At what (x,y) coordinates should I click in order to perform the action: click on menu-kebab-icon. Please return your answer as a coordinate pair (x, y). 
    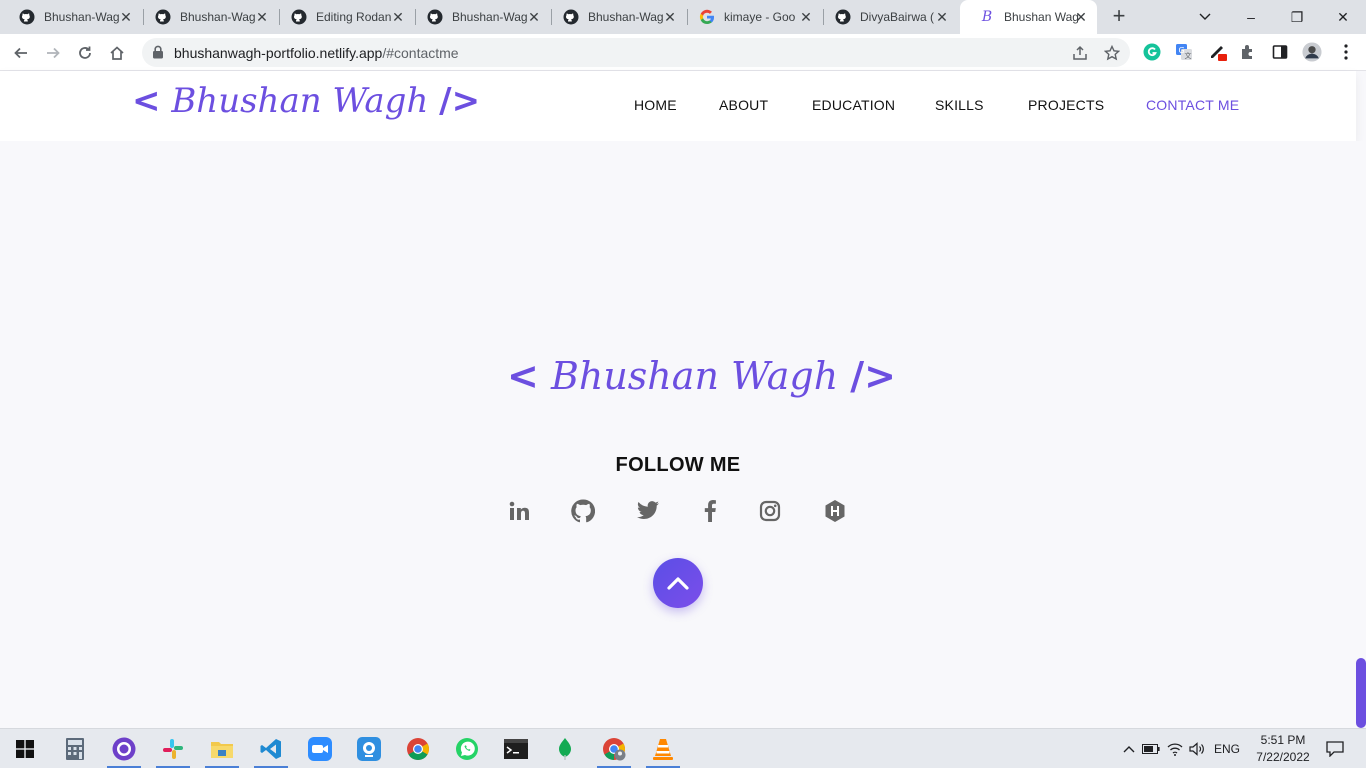
    Looking at the image, I should click on (1346, 52).